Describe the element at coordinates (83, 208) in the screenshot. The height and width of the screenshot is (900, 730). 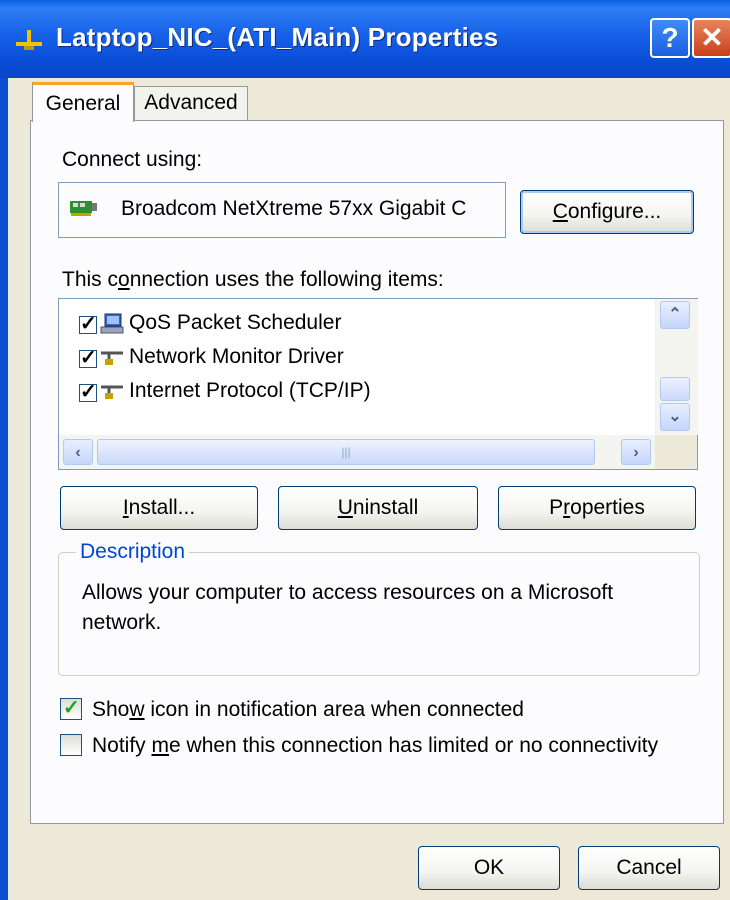
I see `network-adapter-icon` at that location.